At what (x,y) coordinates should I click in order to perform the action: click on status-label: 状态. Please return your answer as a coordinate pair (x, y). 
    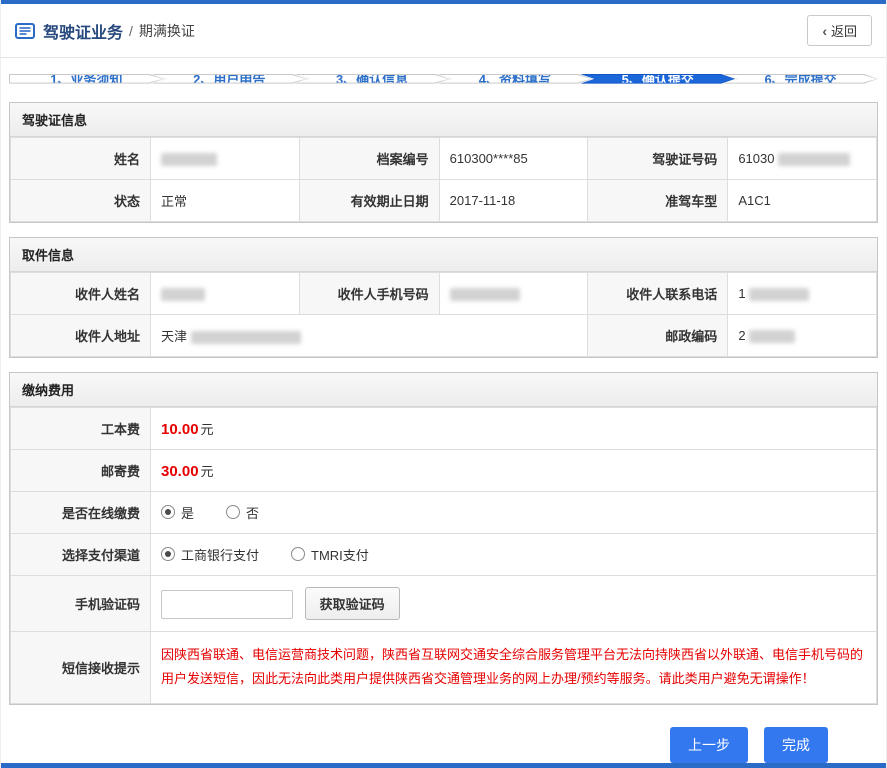
    Looking at the image, I should click on (80, 200).